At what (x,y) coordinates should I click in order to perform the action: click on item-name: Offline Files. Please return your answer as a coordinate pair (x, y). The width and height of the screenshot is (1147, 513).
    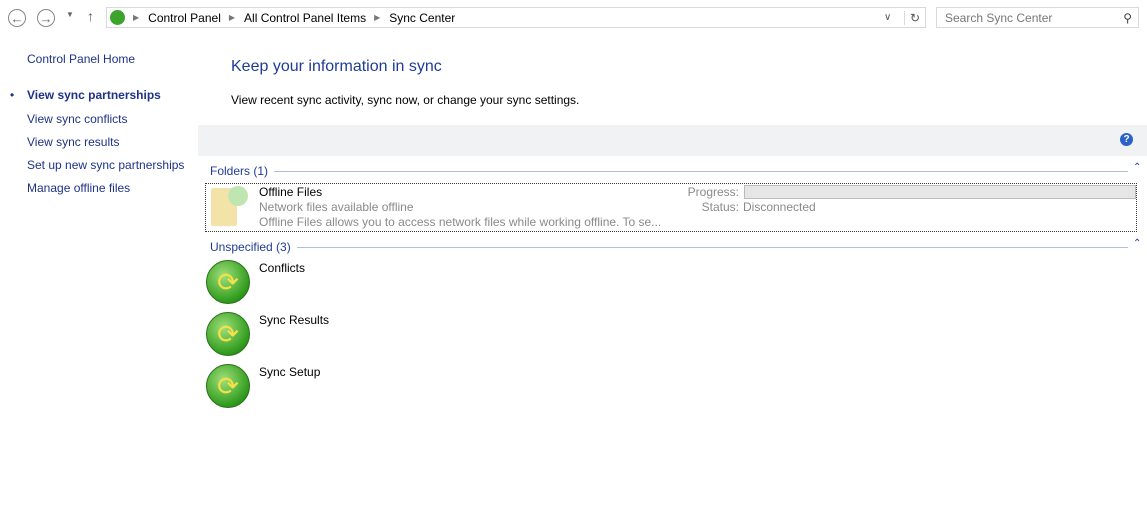
    Looking at the image, I should click on (291, 192).